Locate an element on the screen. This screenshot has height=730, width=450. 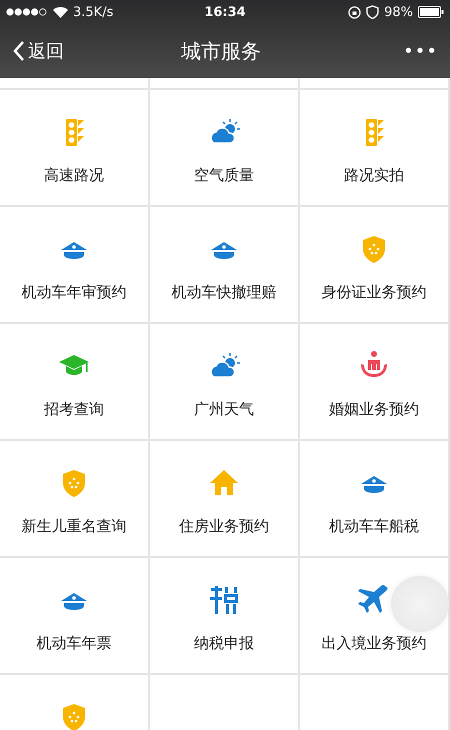
service-tile: 机动车年审预约 is located at coordinates (75, 265).